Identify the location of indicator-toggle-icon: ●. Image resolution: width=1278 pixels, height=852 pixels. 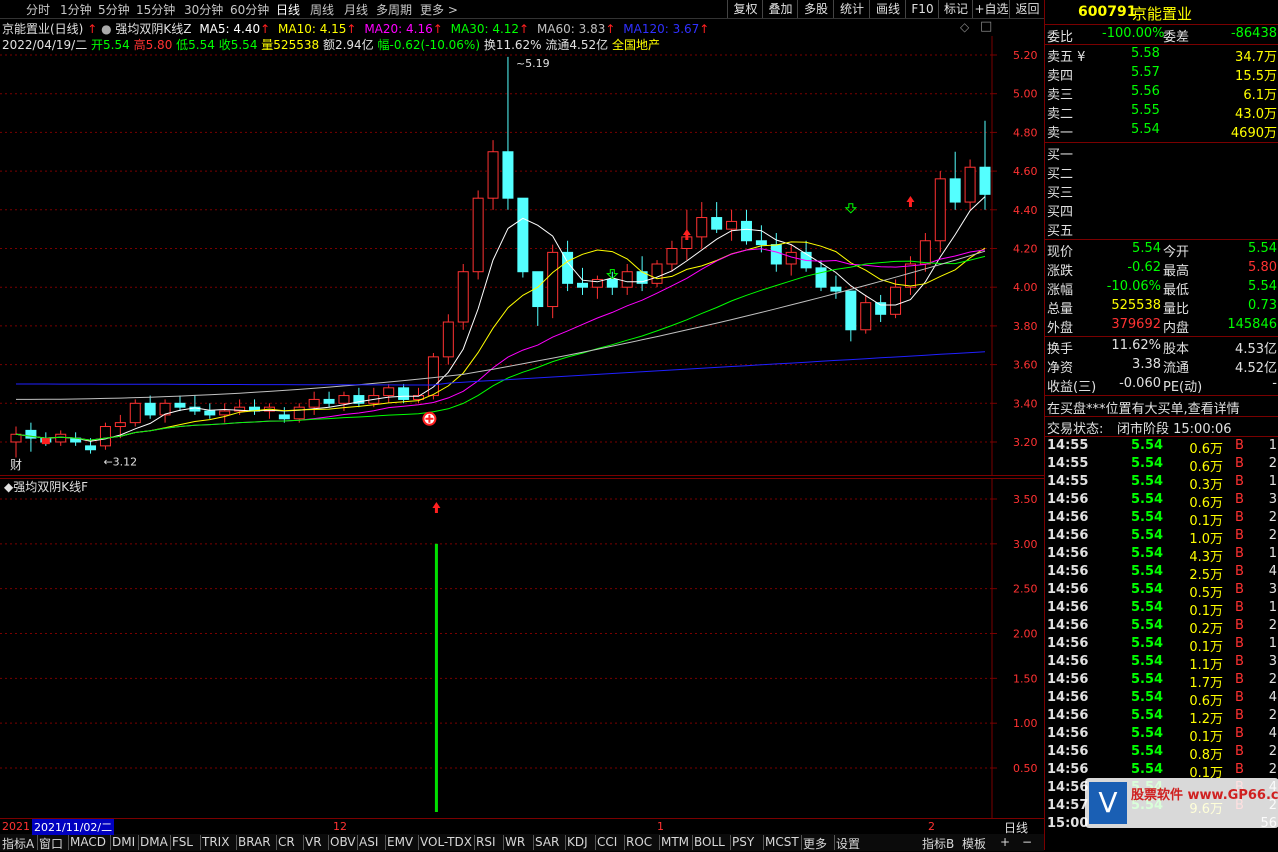
(106, 29).